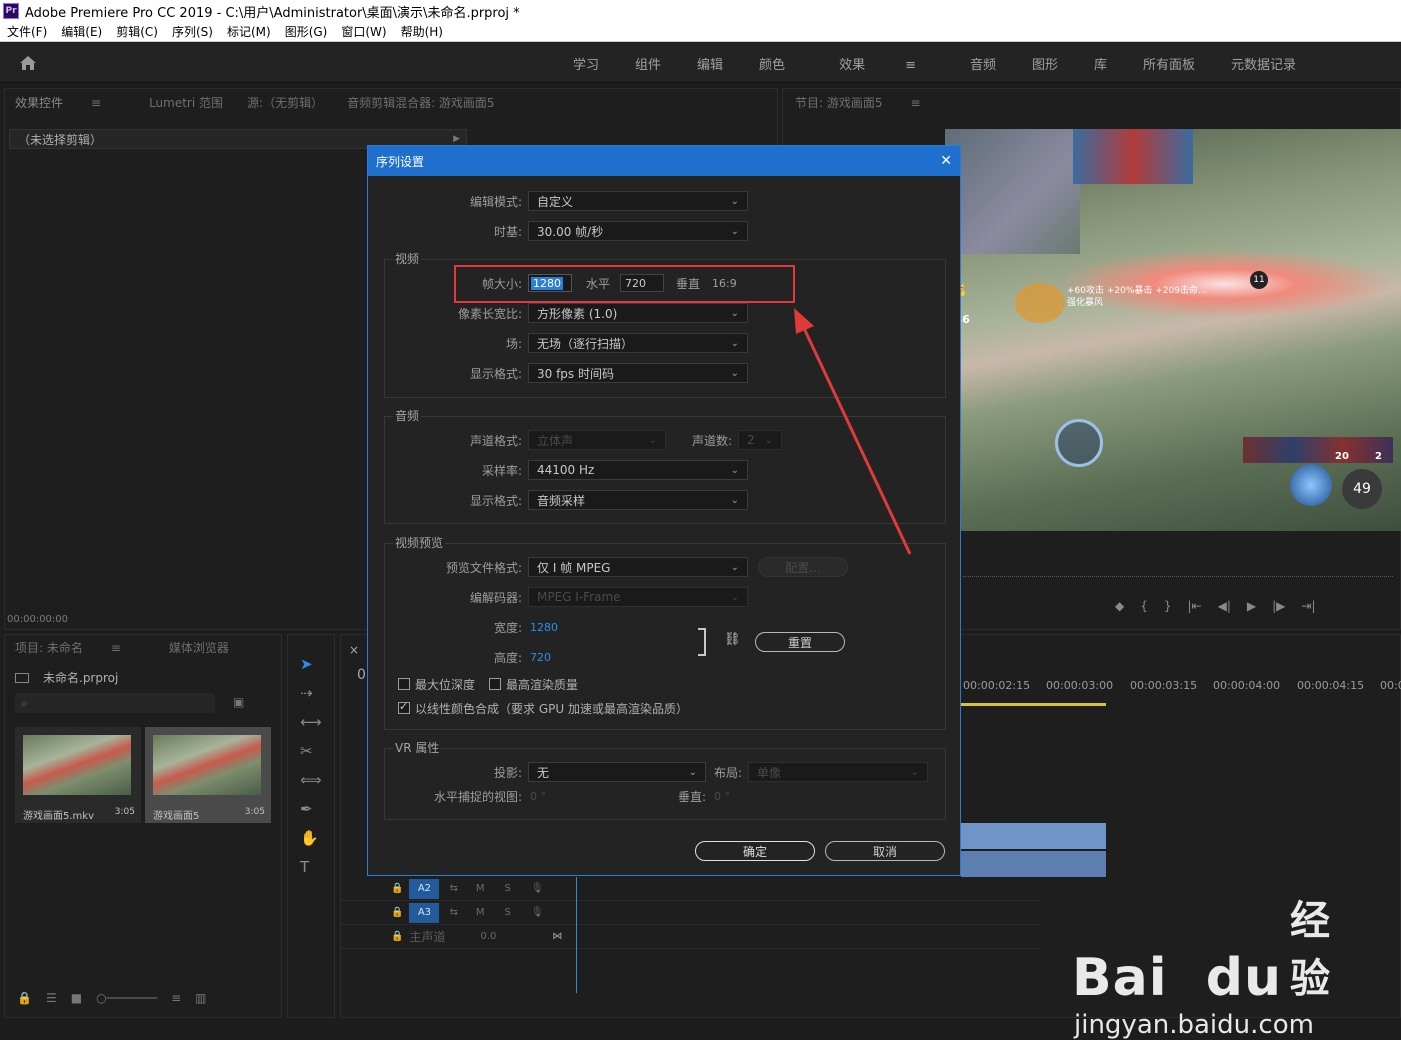 The image size is (1401, 1040). Describe the element at coordinates (238, 702) in the screenshot. I see `new-bin-icon: ▣` at that location.